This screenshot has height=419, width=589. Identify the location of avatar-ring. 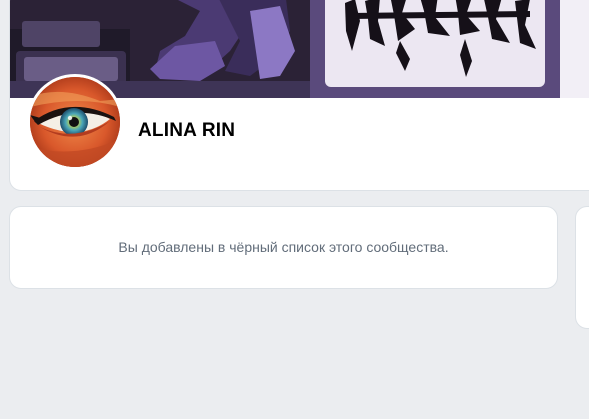
(75, 122).